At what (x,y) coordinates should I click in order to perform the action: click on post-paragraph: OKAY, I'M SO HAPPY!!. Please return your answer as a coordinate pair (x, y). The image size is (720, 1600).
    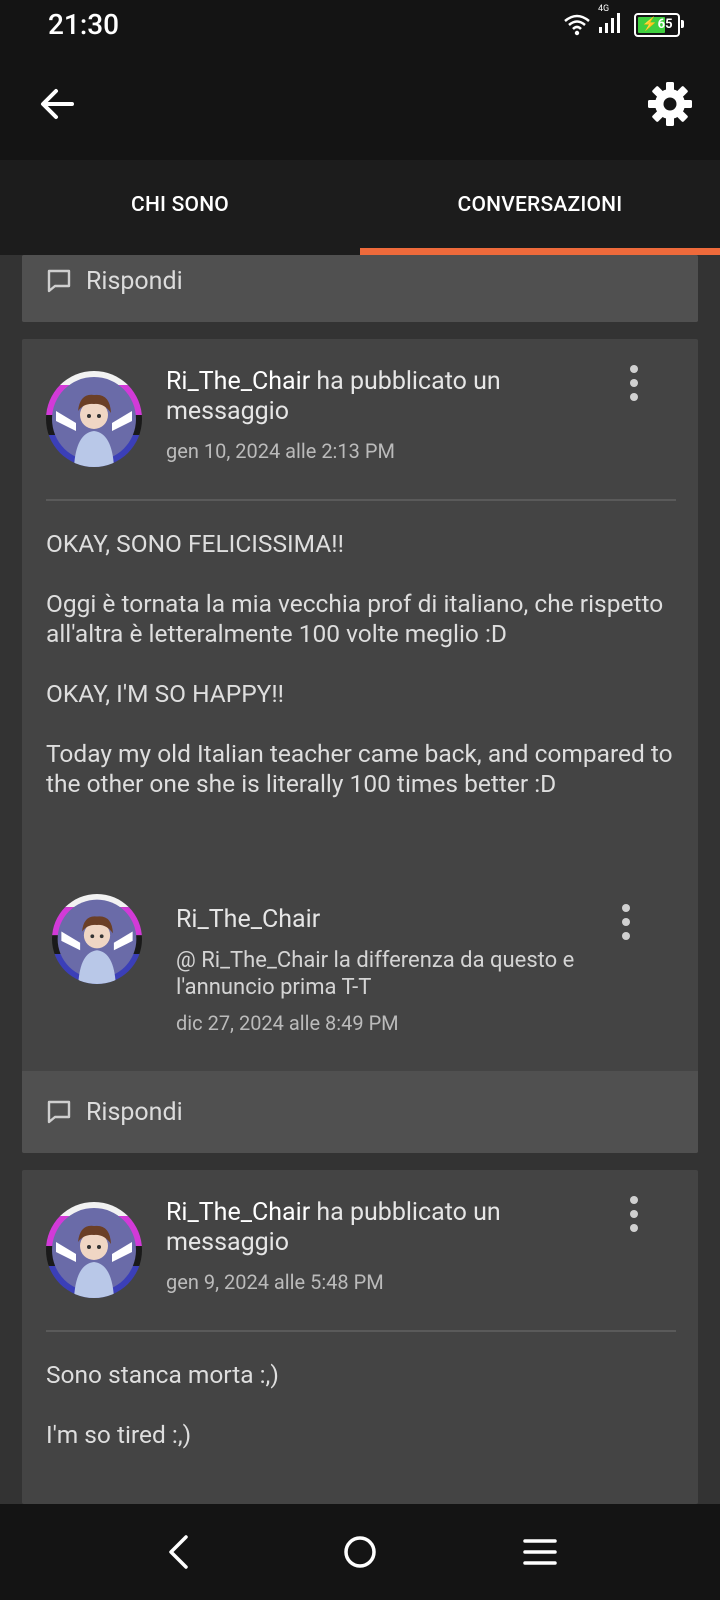
    Looking at the image, I should click on (165, 693).